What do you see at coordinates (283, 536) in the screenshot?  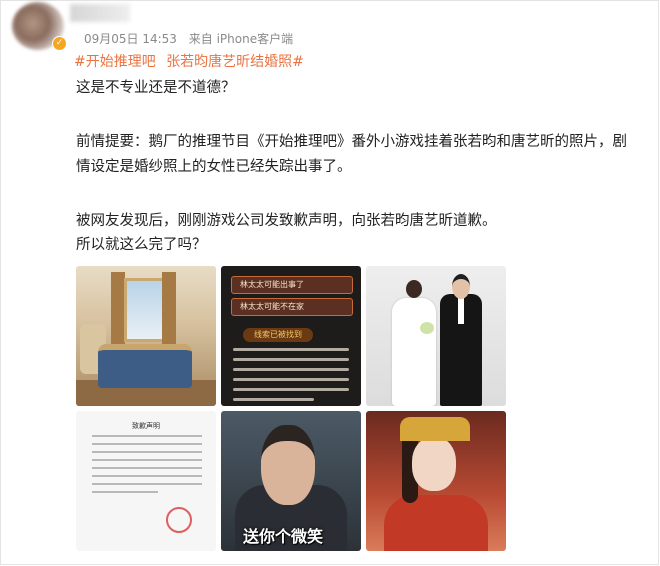 I see `meme-caption: 送你个微笑` at bounding box center [283, 536].